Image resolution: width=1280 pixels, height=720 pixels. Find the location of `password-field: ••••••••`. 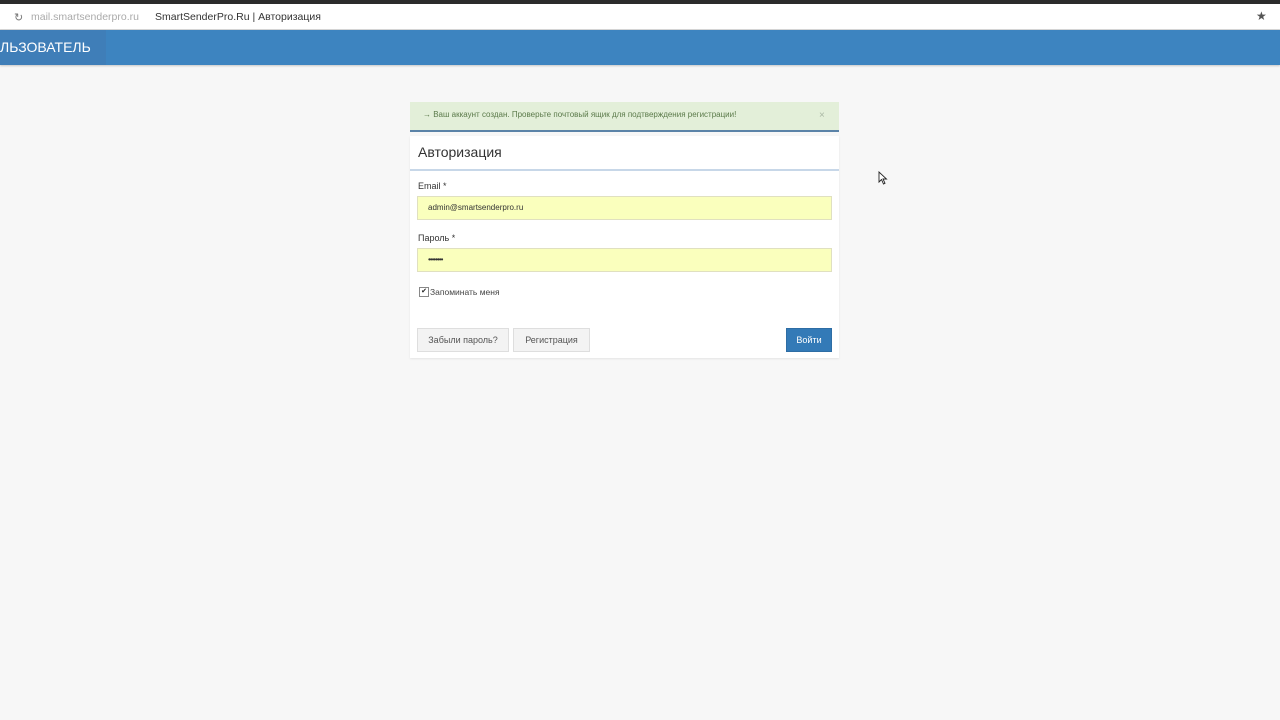

password-field: •••••••• is located at coordinates (624, 260).